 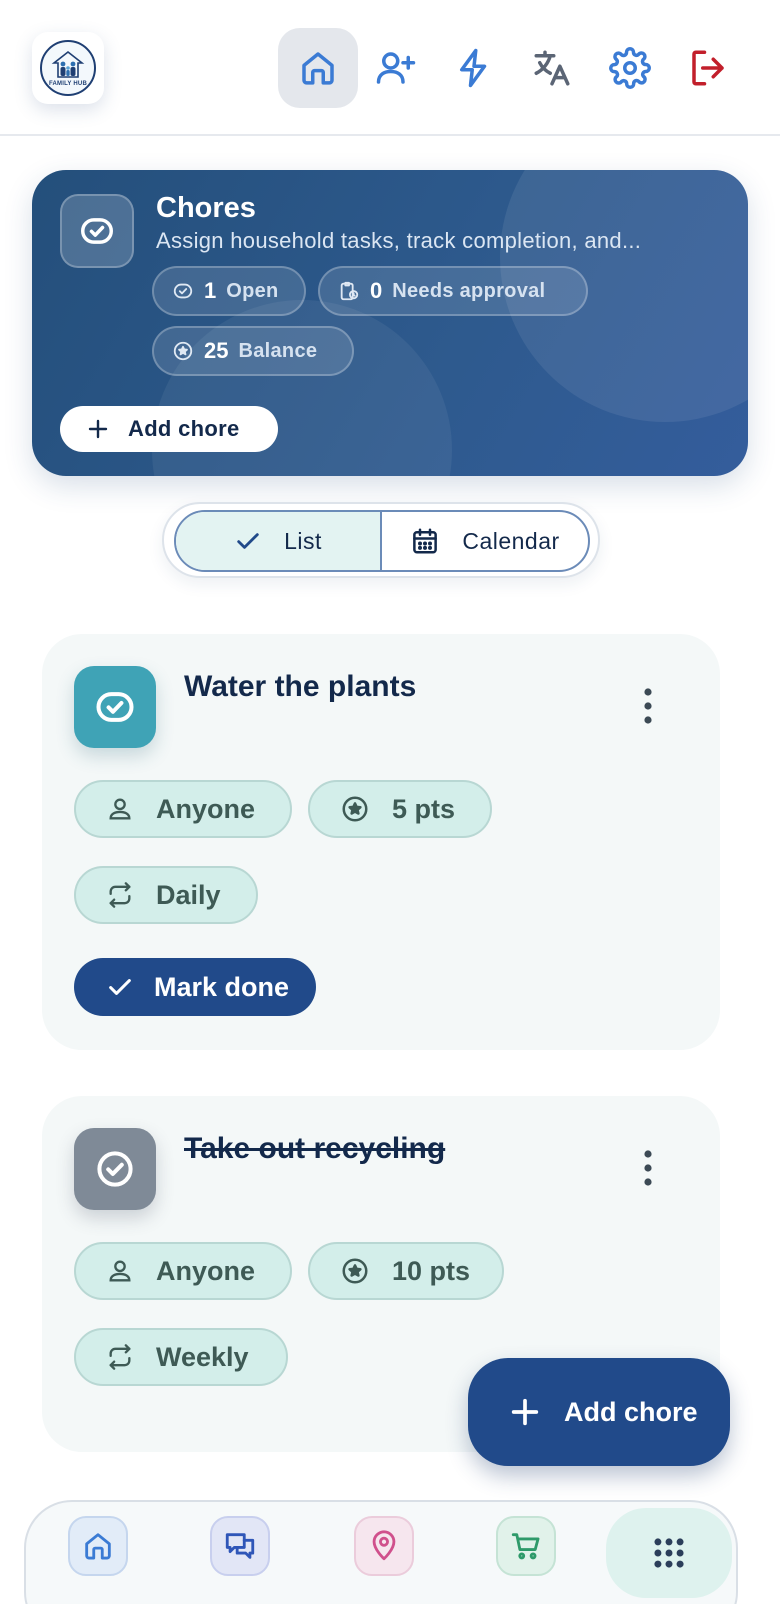 I want to click on apps-grid-icon, so click(x=669, y=1553).